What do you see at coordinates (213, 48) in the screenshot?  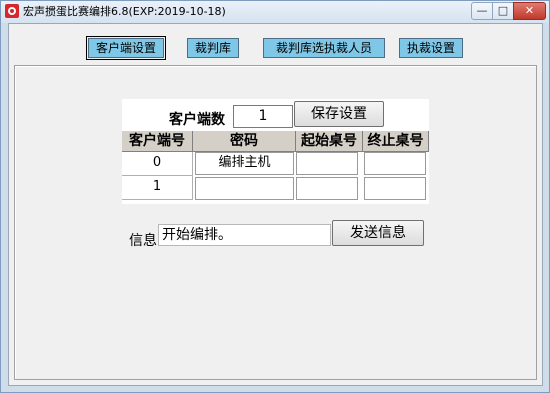 I see `tab-referee-library: 裁判库` at bounding box center [213, 48].